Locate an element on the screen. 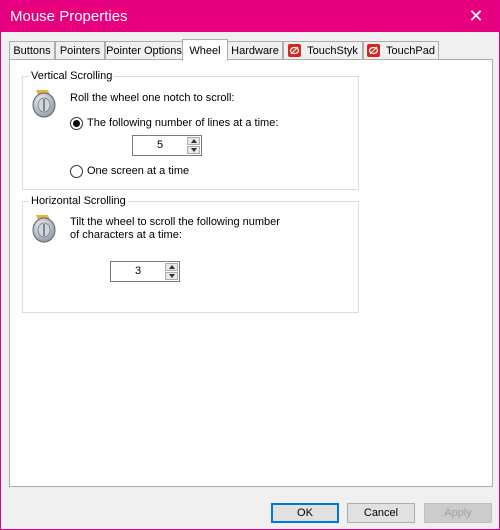  tab-touchstyk: TouchStyk is located at coordinates (323, 50).